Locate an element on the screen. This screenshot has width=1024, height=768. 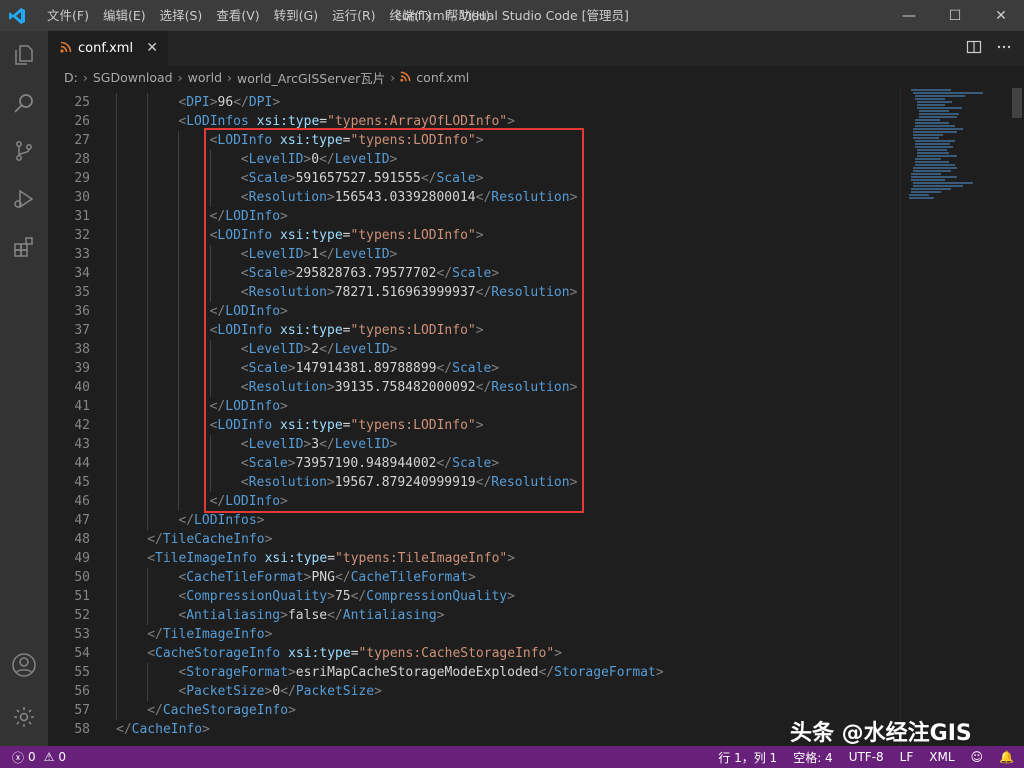
maximize-button: ☐ is located at coordinates (955, 15).